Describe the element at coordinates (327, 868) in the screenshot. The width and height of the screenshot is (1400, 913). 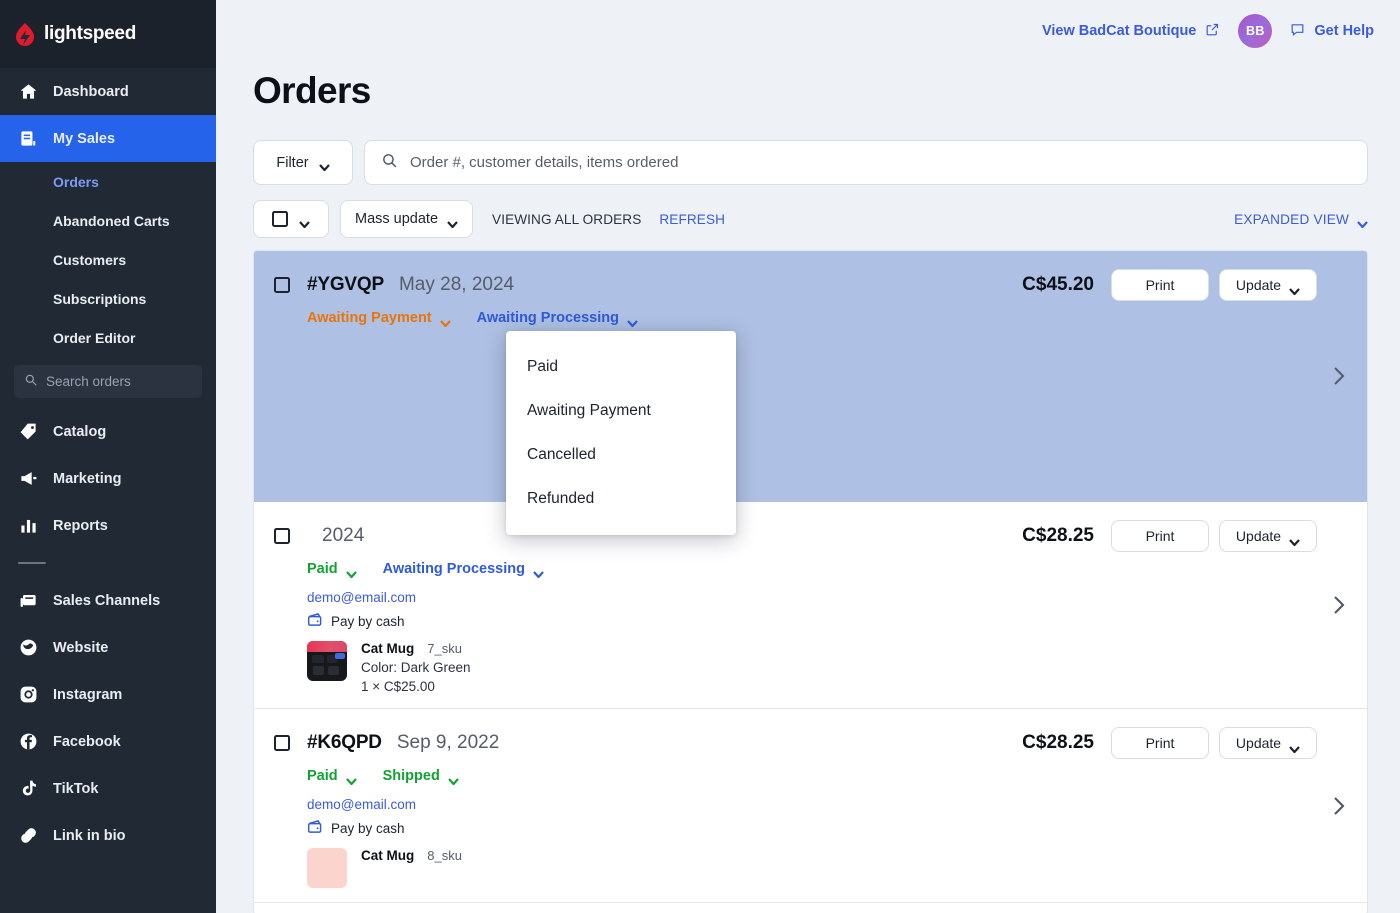
I see `product-thumbnail` at that location.